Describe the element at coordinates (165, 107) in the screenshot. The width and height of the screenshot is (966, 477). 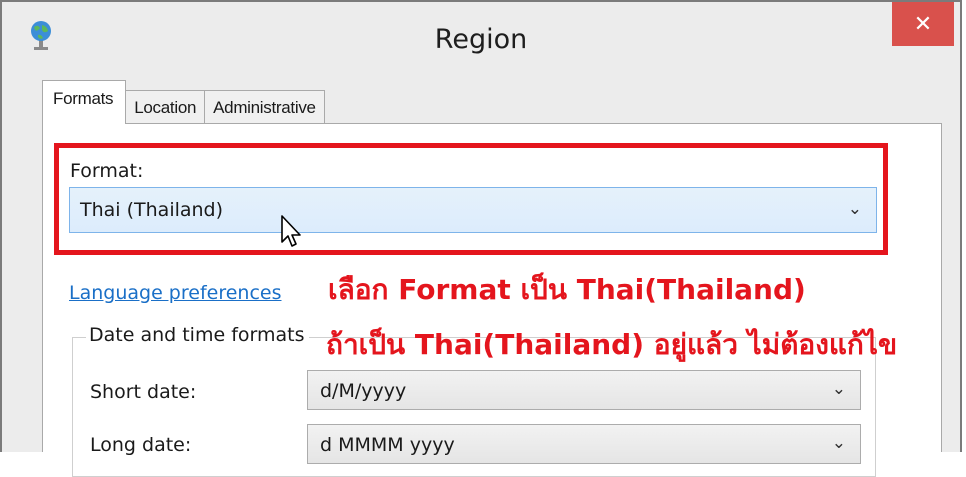
I see `tab-location: Location` at that location.